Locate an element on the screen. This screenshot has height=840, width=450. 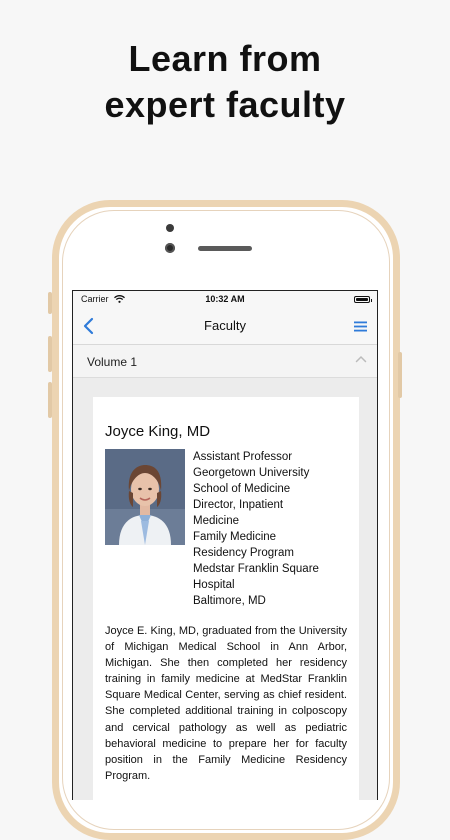
phone-volume-down is located at coordinates (50, 400).